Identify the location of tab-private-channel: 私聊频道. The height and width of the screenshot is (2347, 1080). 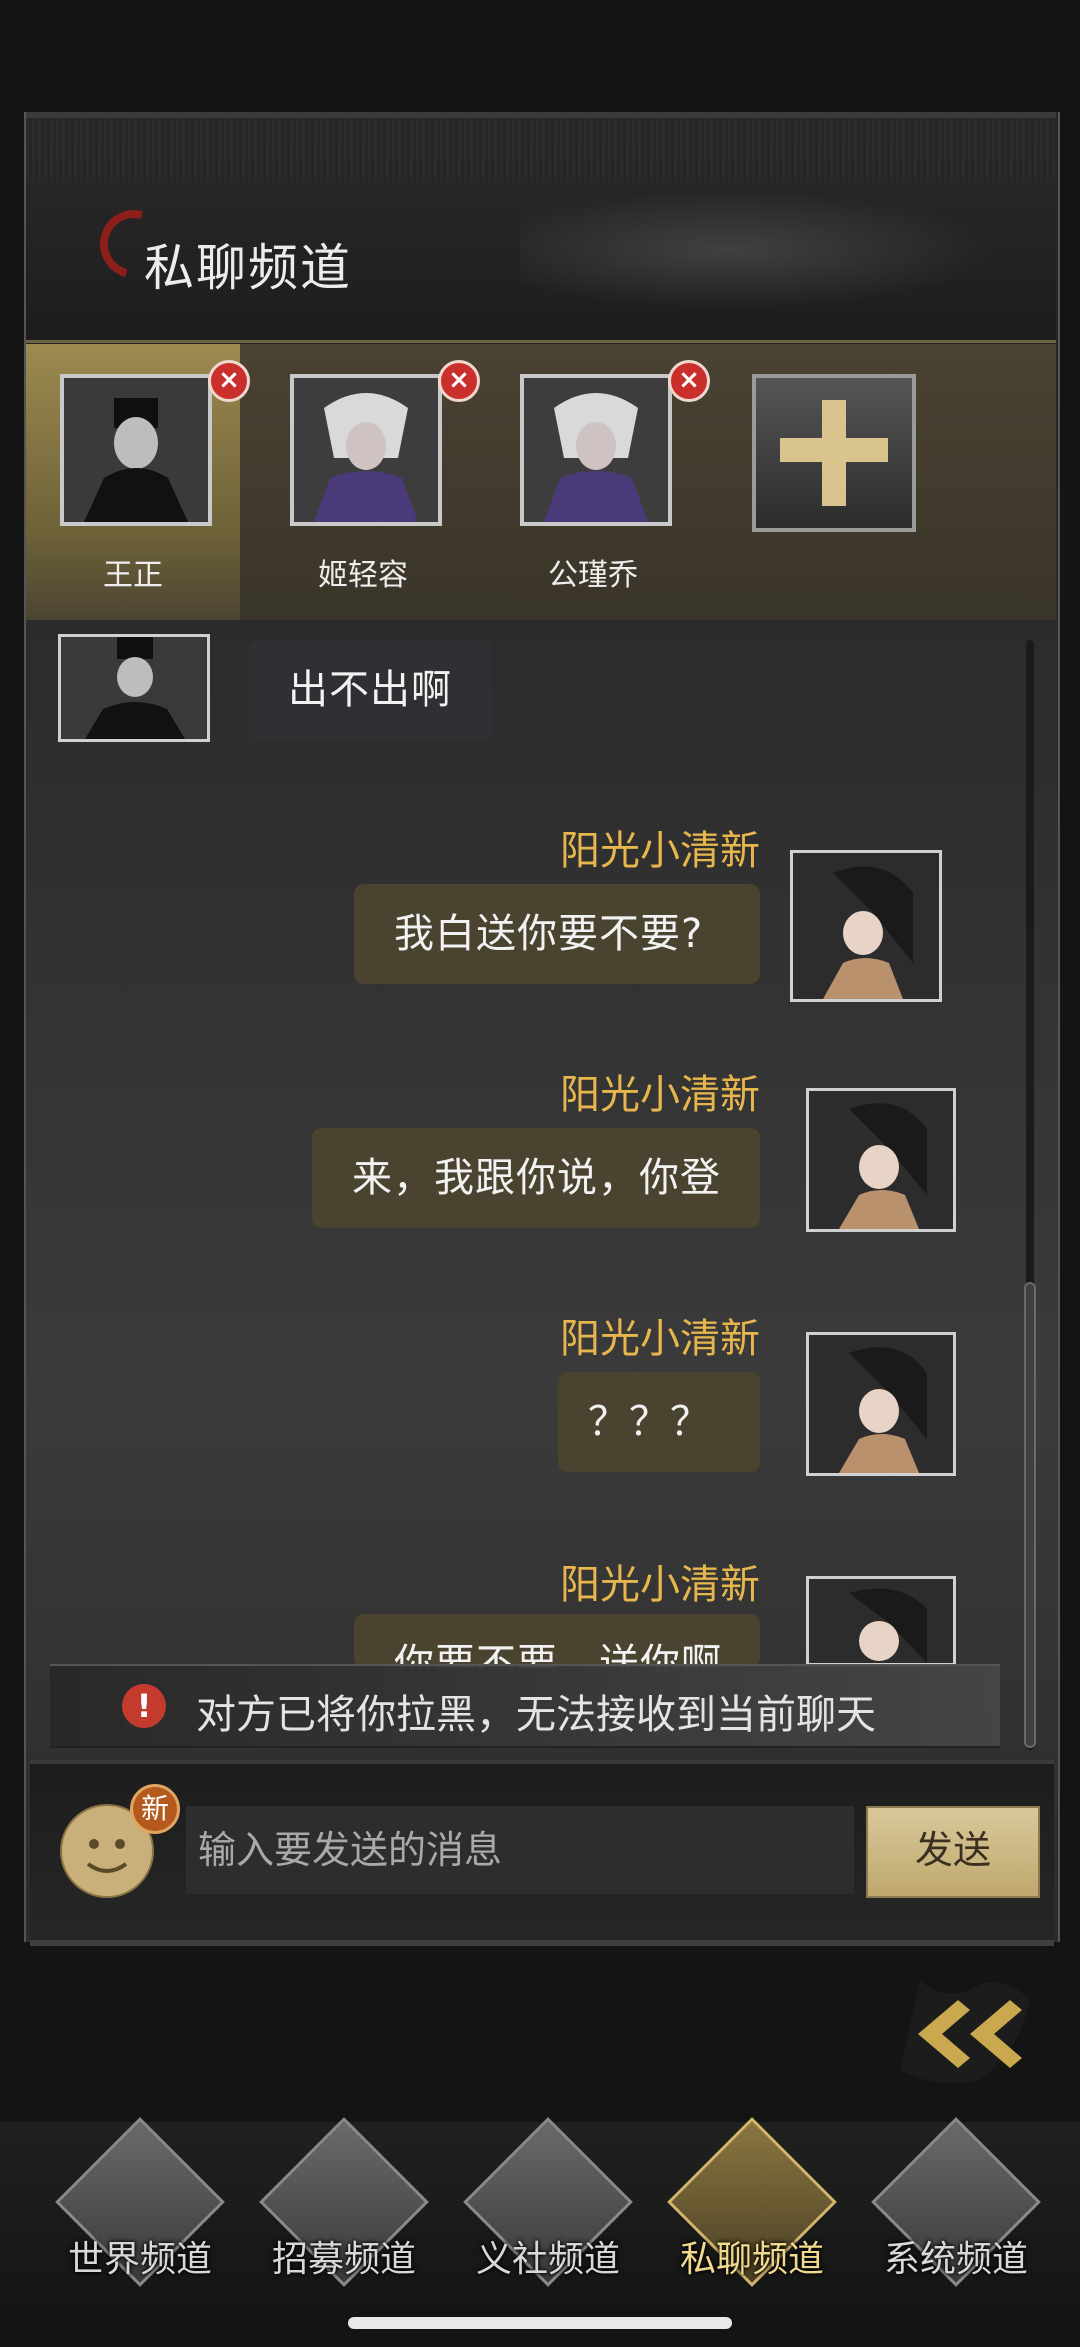
(752, 2208).